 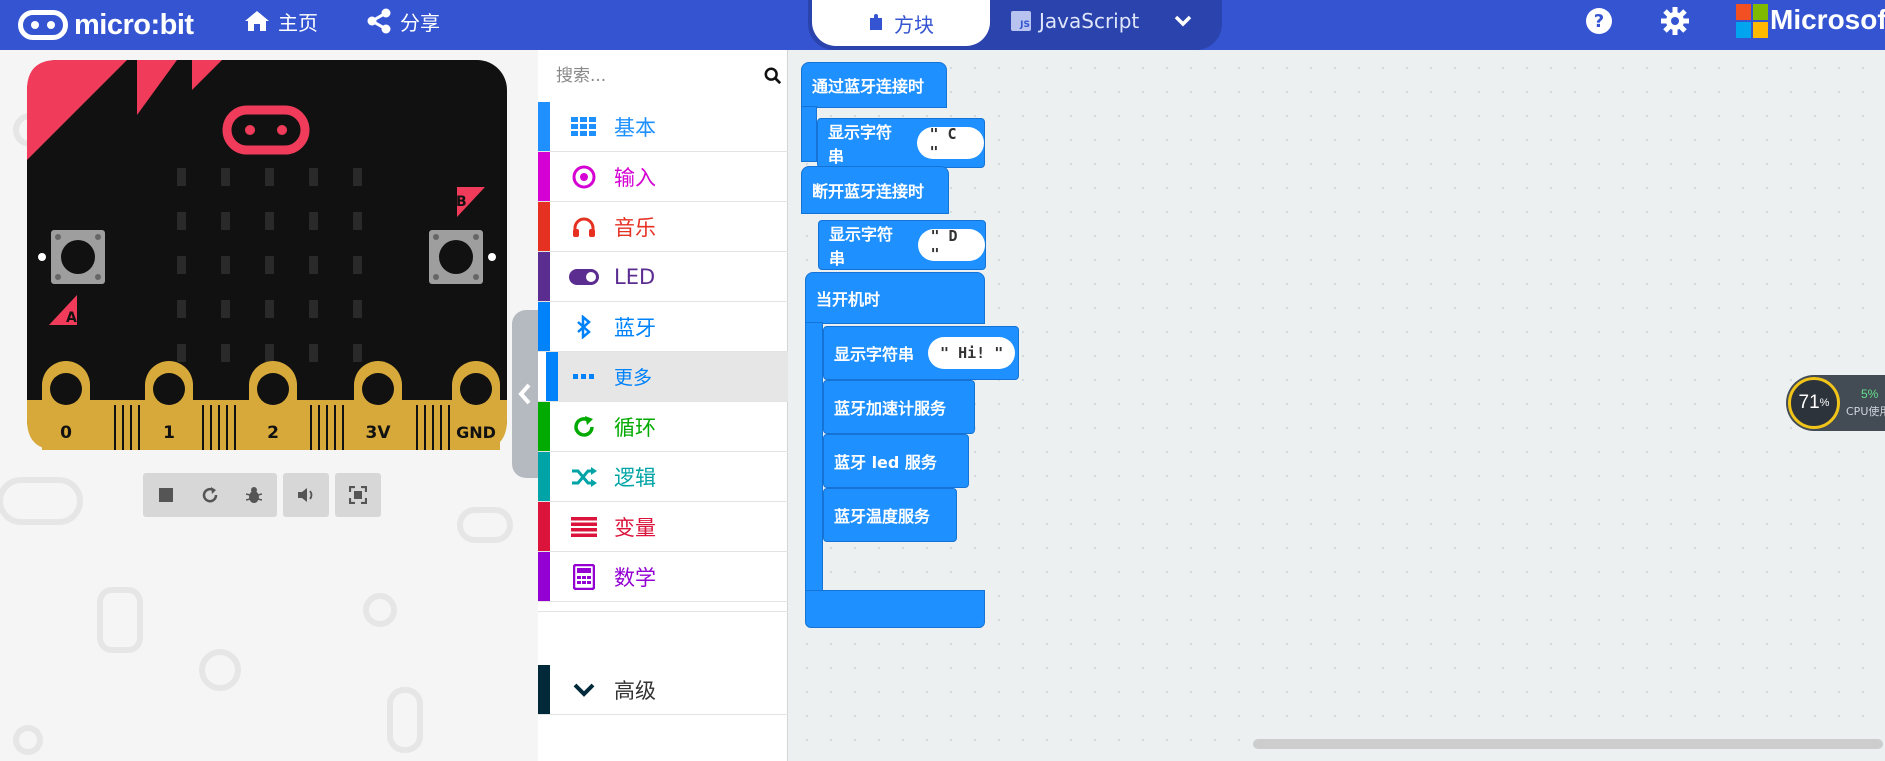 What do you see at coordinates (1870, 394) in the screenshot?
I see `cpu-small-value: 5%` at bounding box center [1870, 394].